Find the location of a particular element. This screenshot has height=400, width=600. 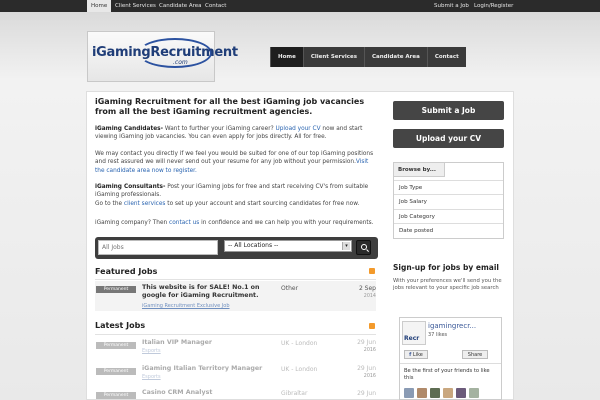

logo-text: iGamingRecruitment is located at coordinates (165, 52).